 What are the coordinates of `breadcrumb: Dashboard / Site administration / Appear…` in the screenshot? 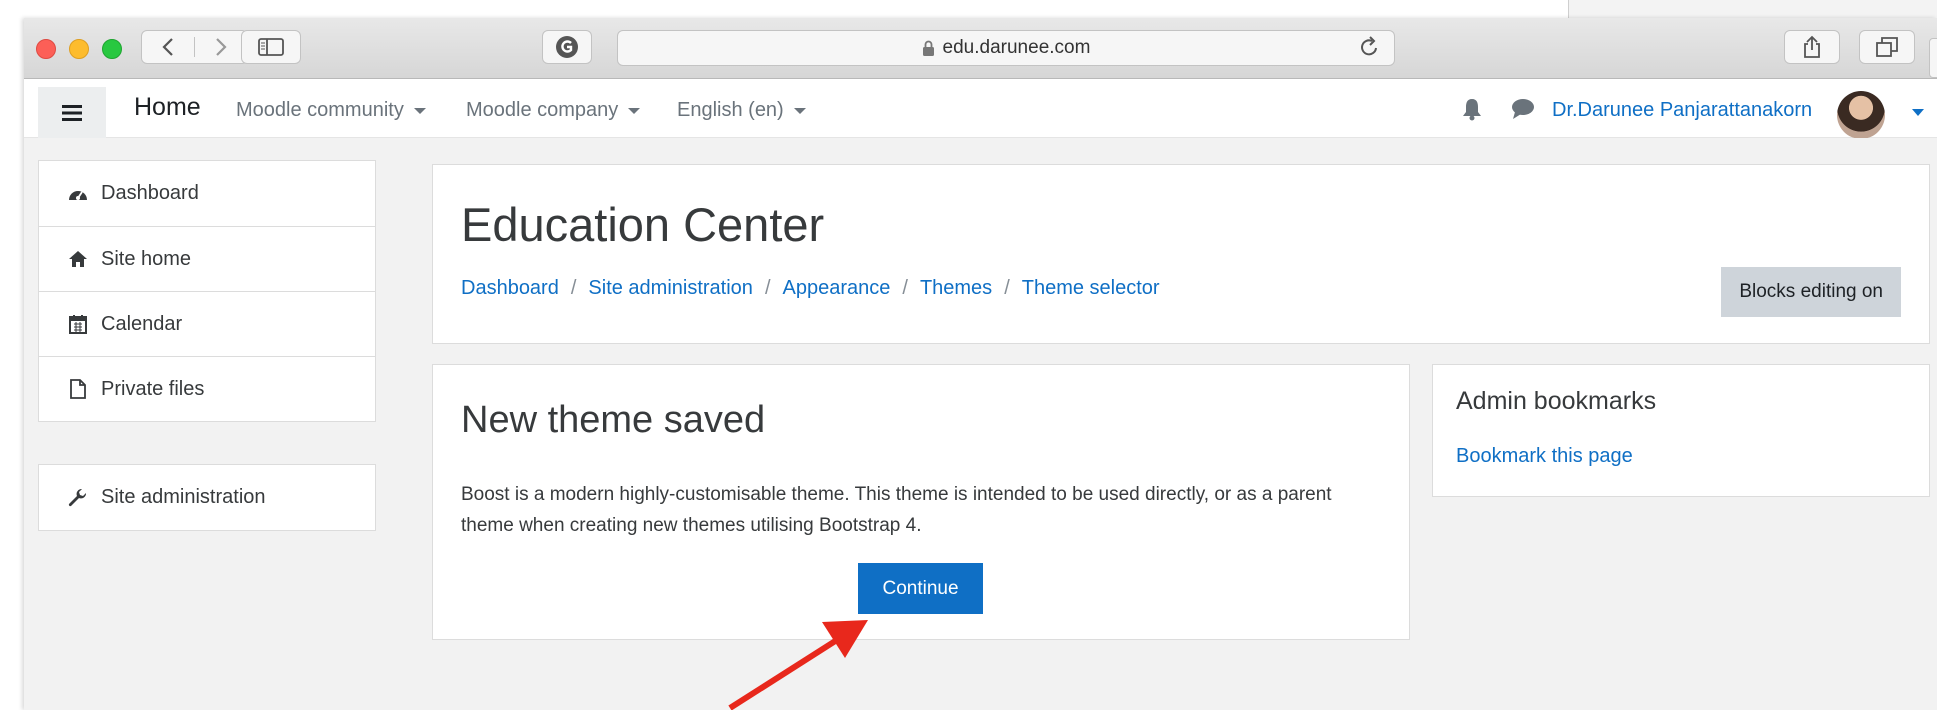 It's located at (810, 288).